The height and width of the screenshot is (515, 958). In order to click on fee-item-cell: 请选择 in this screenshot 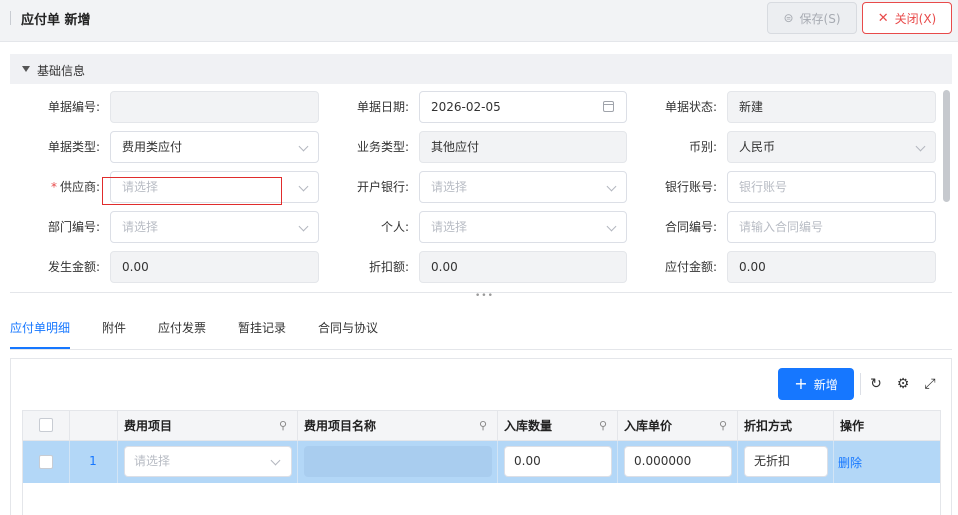, I will do `click(208, 462)`.